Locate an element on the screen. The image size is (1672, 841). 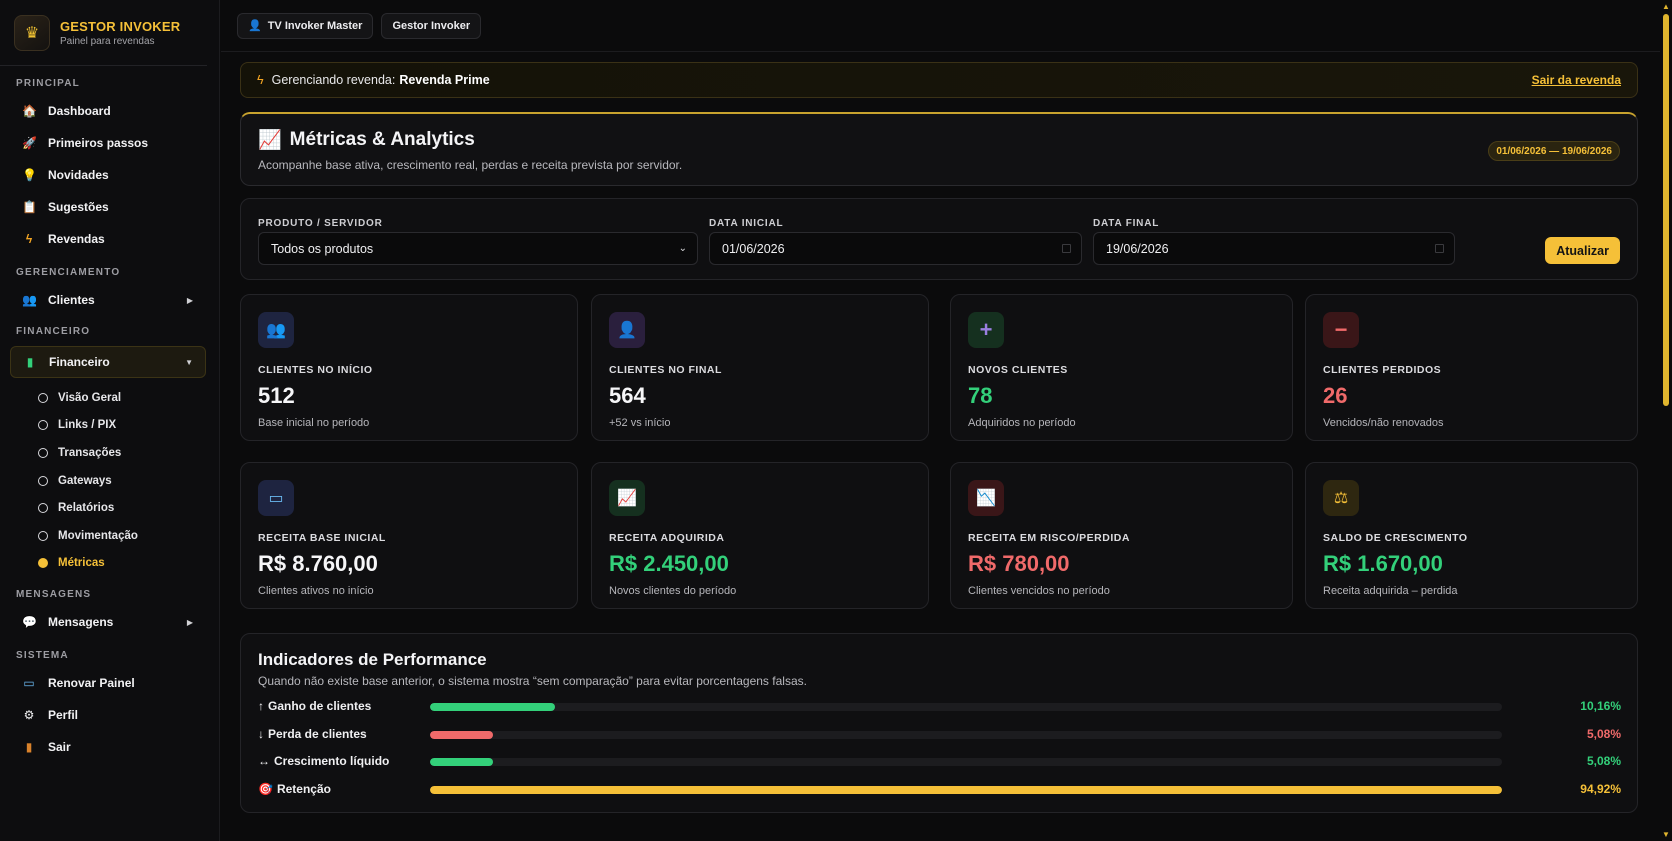
indicator-glyph: 🎯 is located at coordinates (265, 788).